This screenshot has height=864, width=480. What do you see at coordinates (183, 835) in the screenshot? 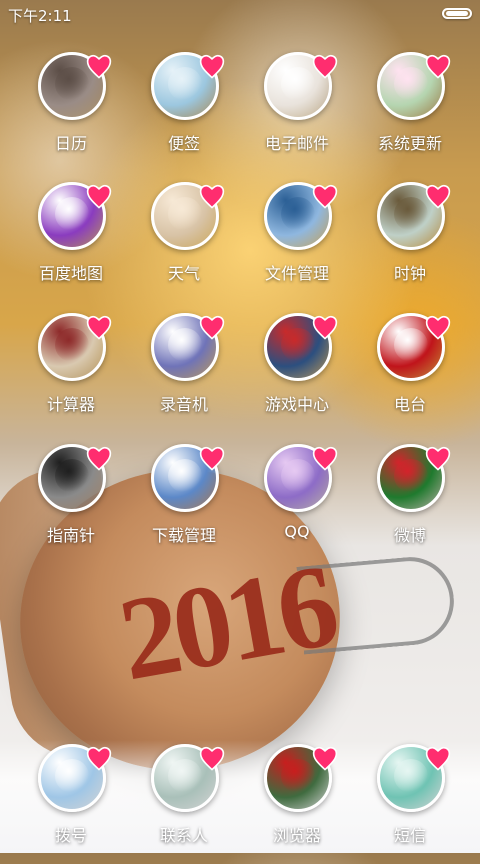
I see `app-label: 联系人` at bounding box center [183, 835].